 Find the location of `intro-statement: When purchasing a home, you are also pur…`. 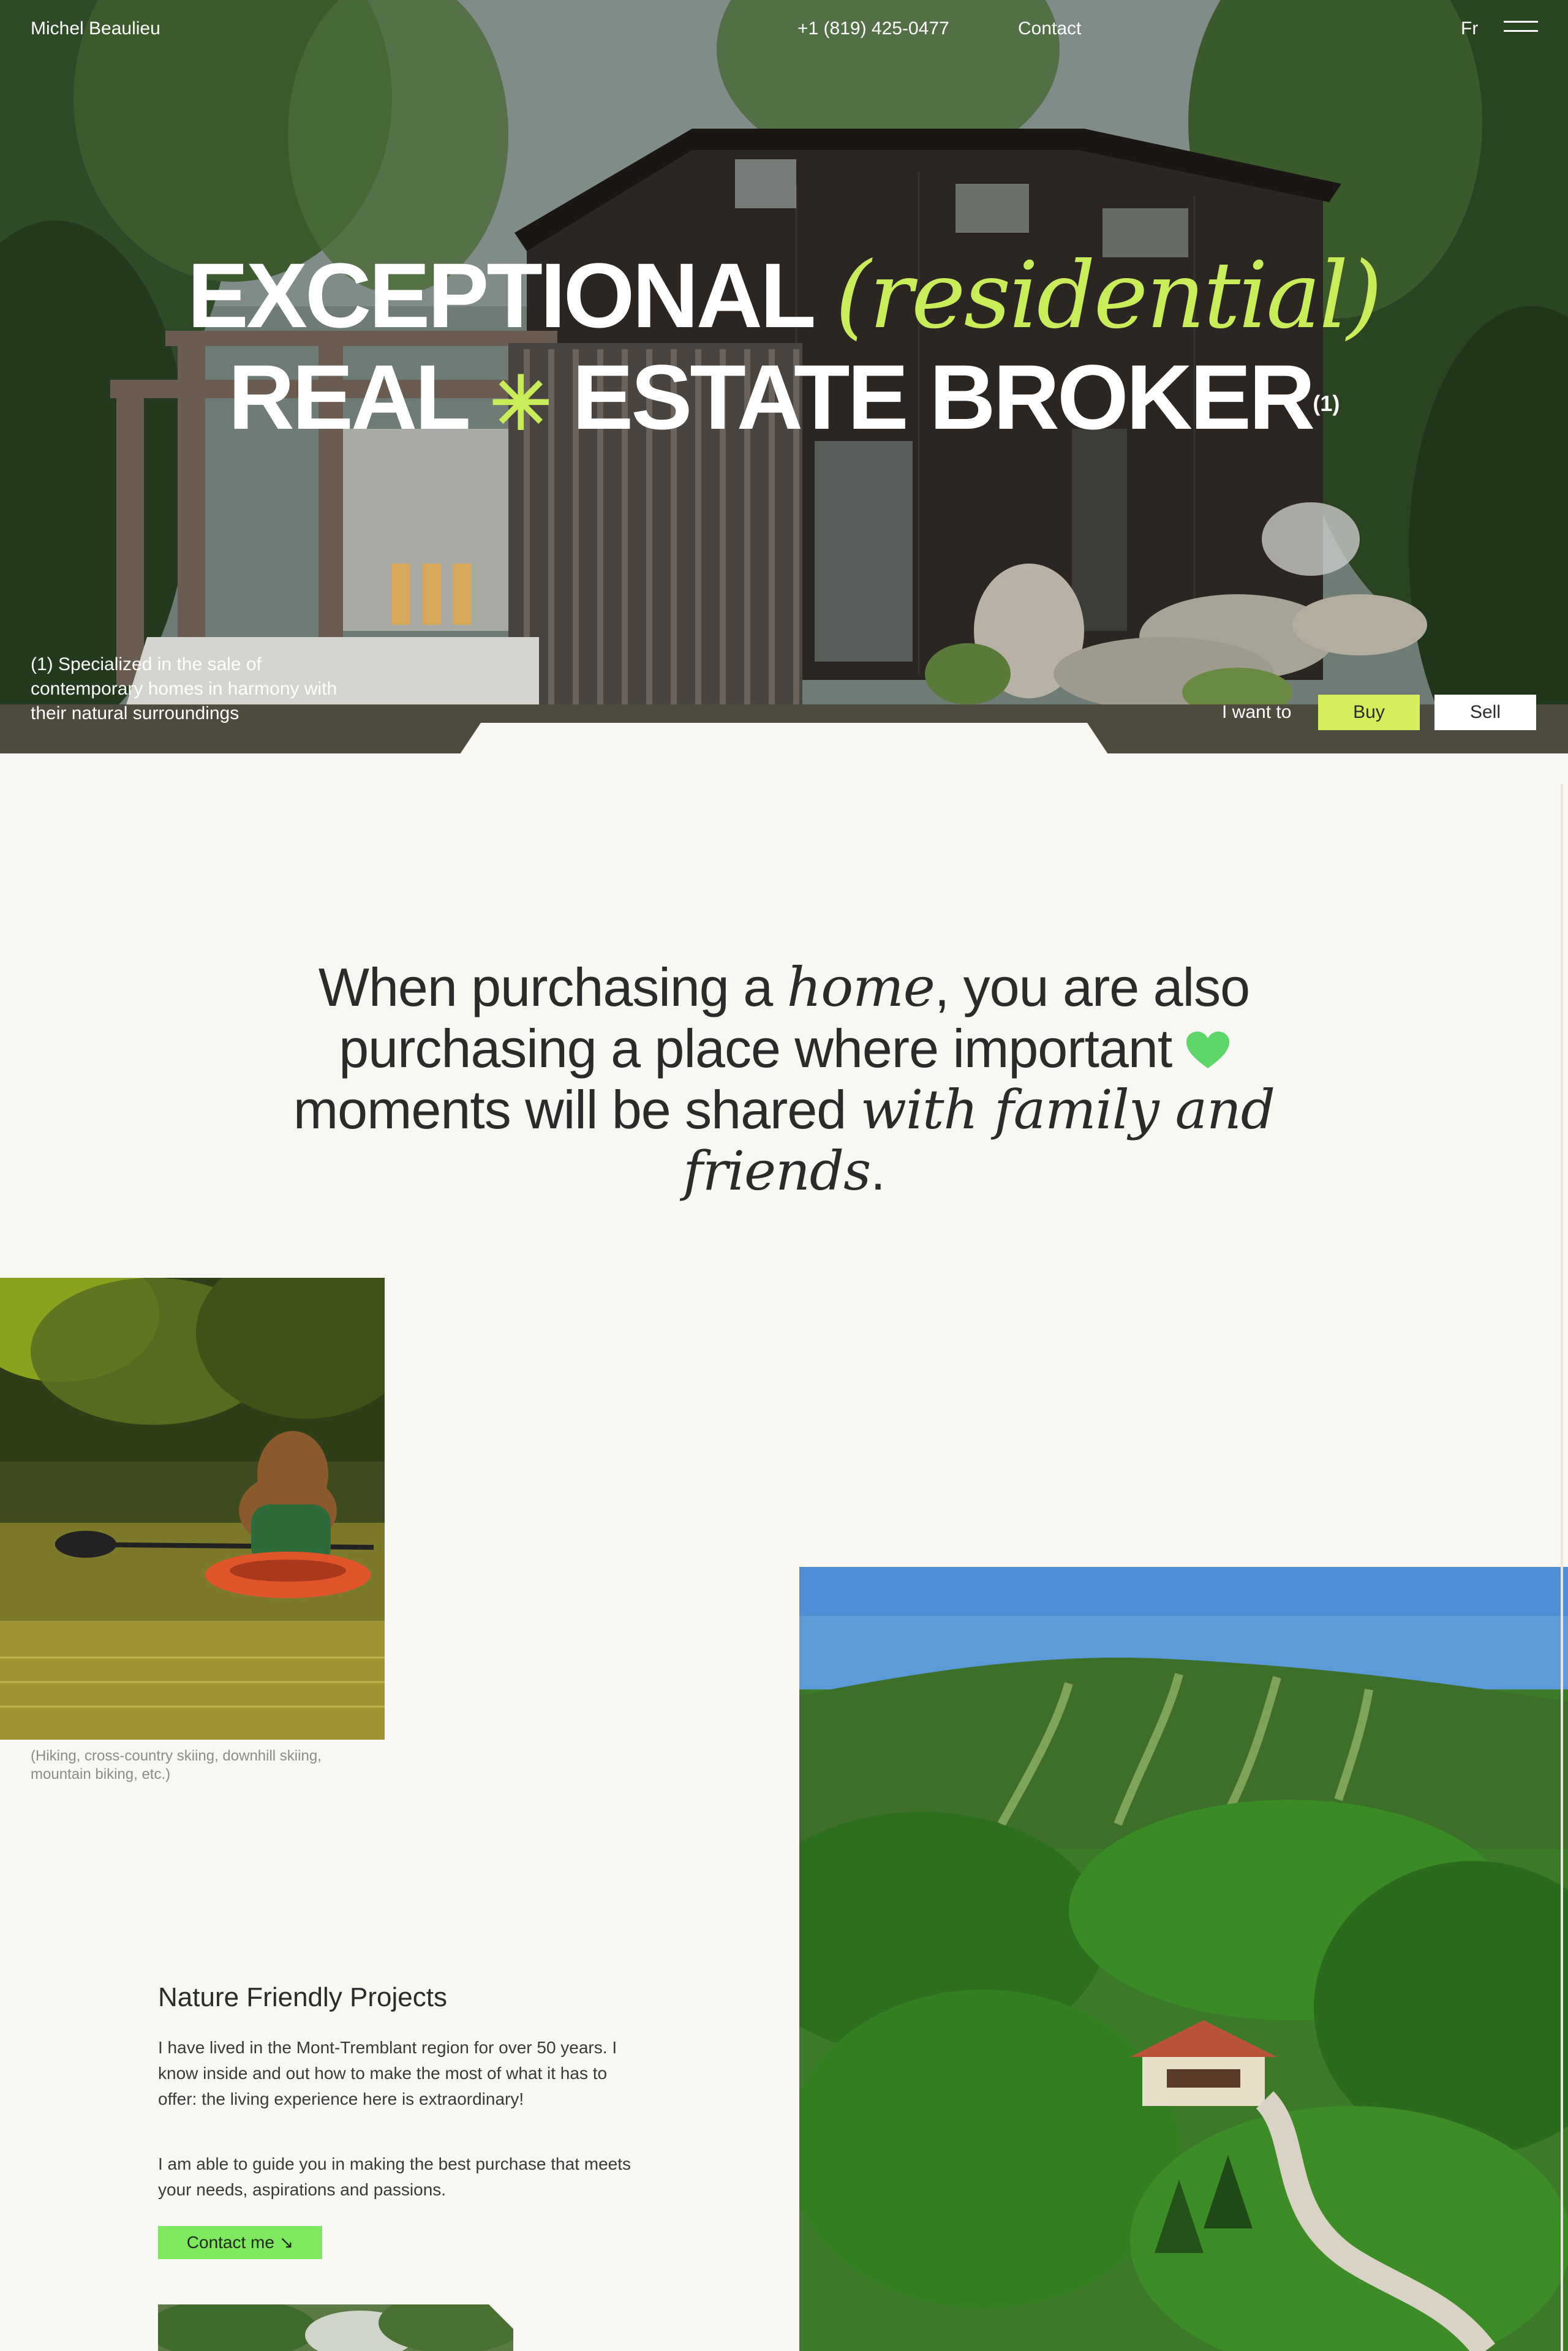

intro-statement: When purchasing a home, you are also pur… is located at coordinates (784, 1079).